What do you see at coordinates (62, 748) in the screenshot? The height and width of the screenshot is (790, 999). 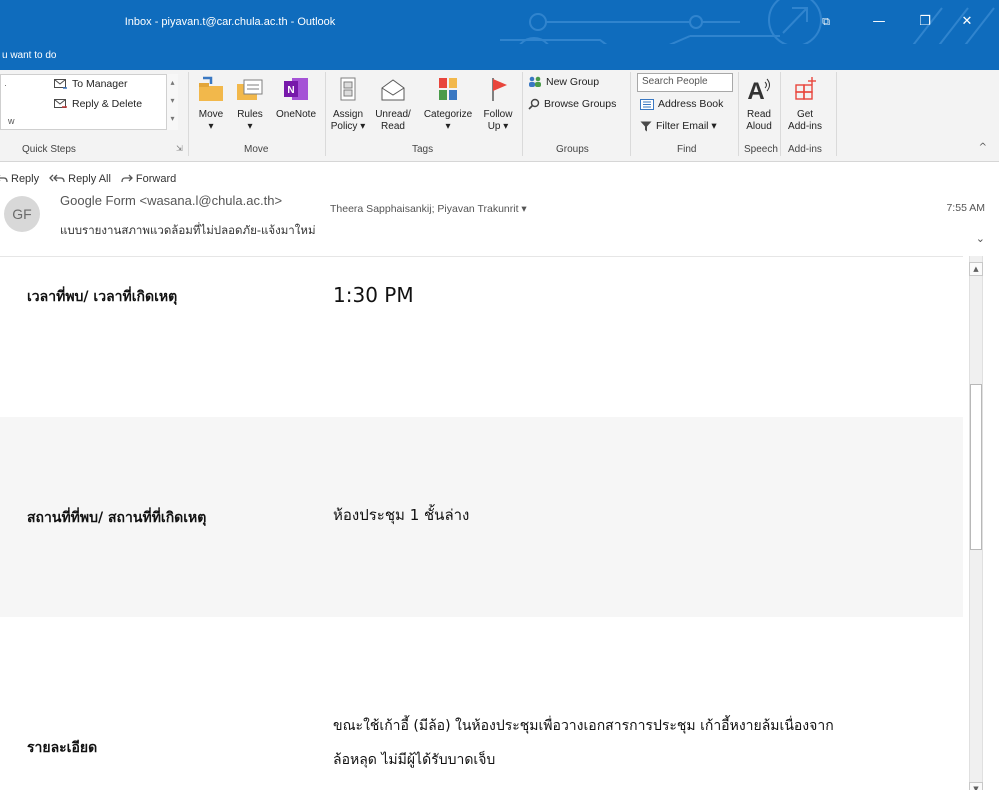 I see `row-label-details: รายละเอียด` at bounding box center [62, 748].